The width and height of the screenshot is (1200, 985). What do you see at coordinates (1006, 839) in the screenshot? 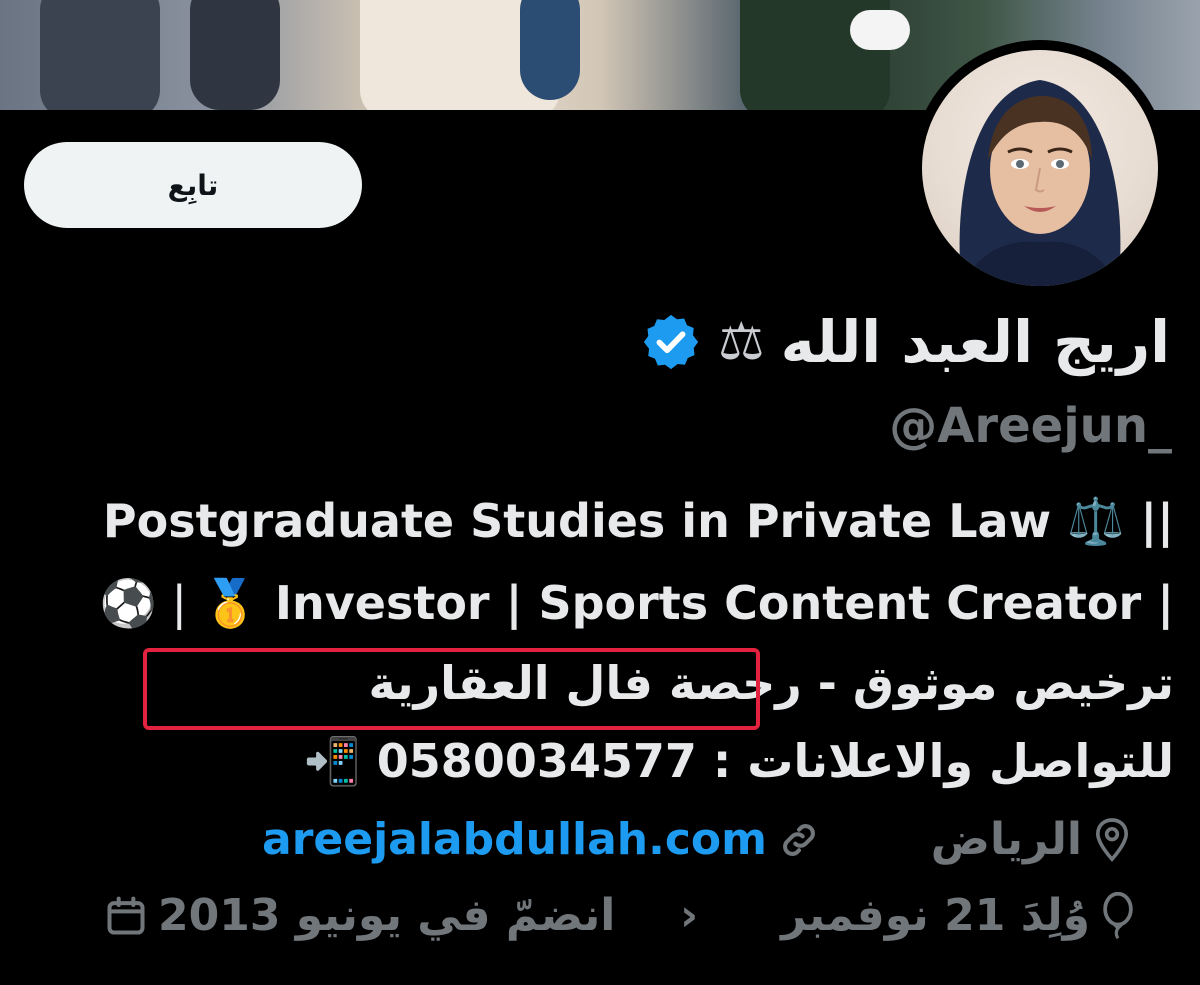
I see `location-text: الرياض` at bounding box center [1006, 839].